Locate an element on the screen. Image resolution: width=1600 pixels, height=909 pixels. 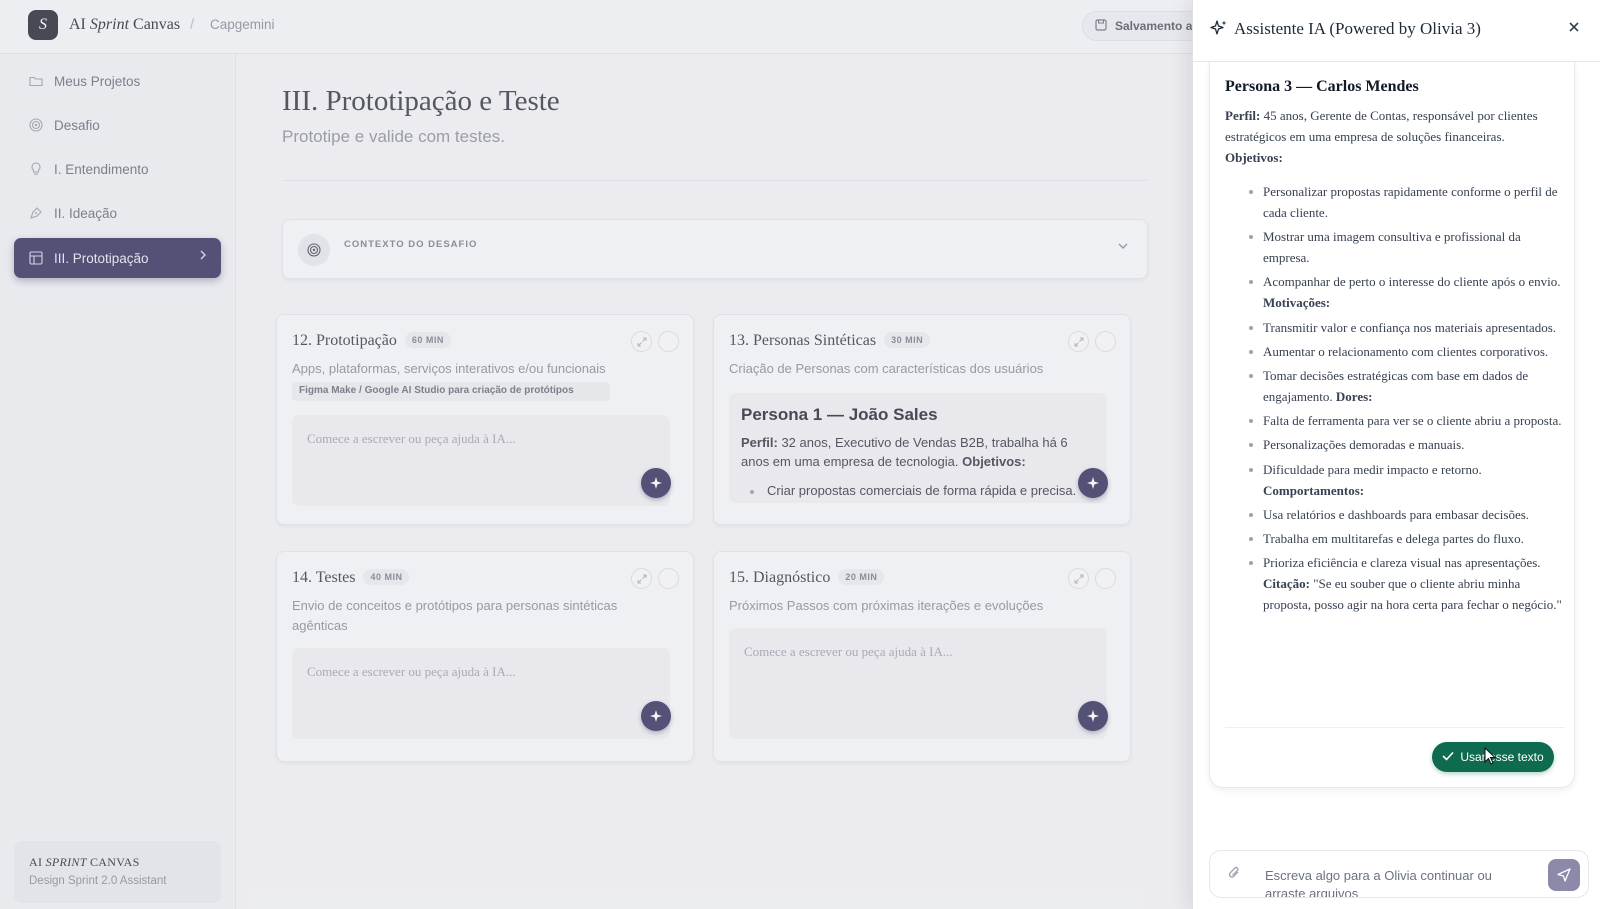
list-item: Personalizações demoradas e manuais. is located at coordinates (1395, 444).